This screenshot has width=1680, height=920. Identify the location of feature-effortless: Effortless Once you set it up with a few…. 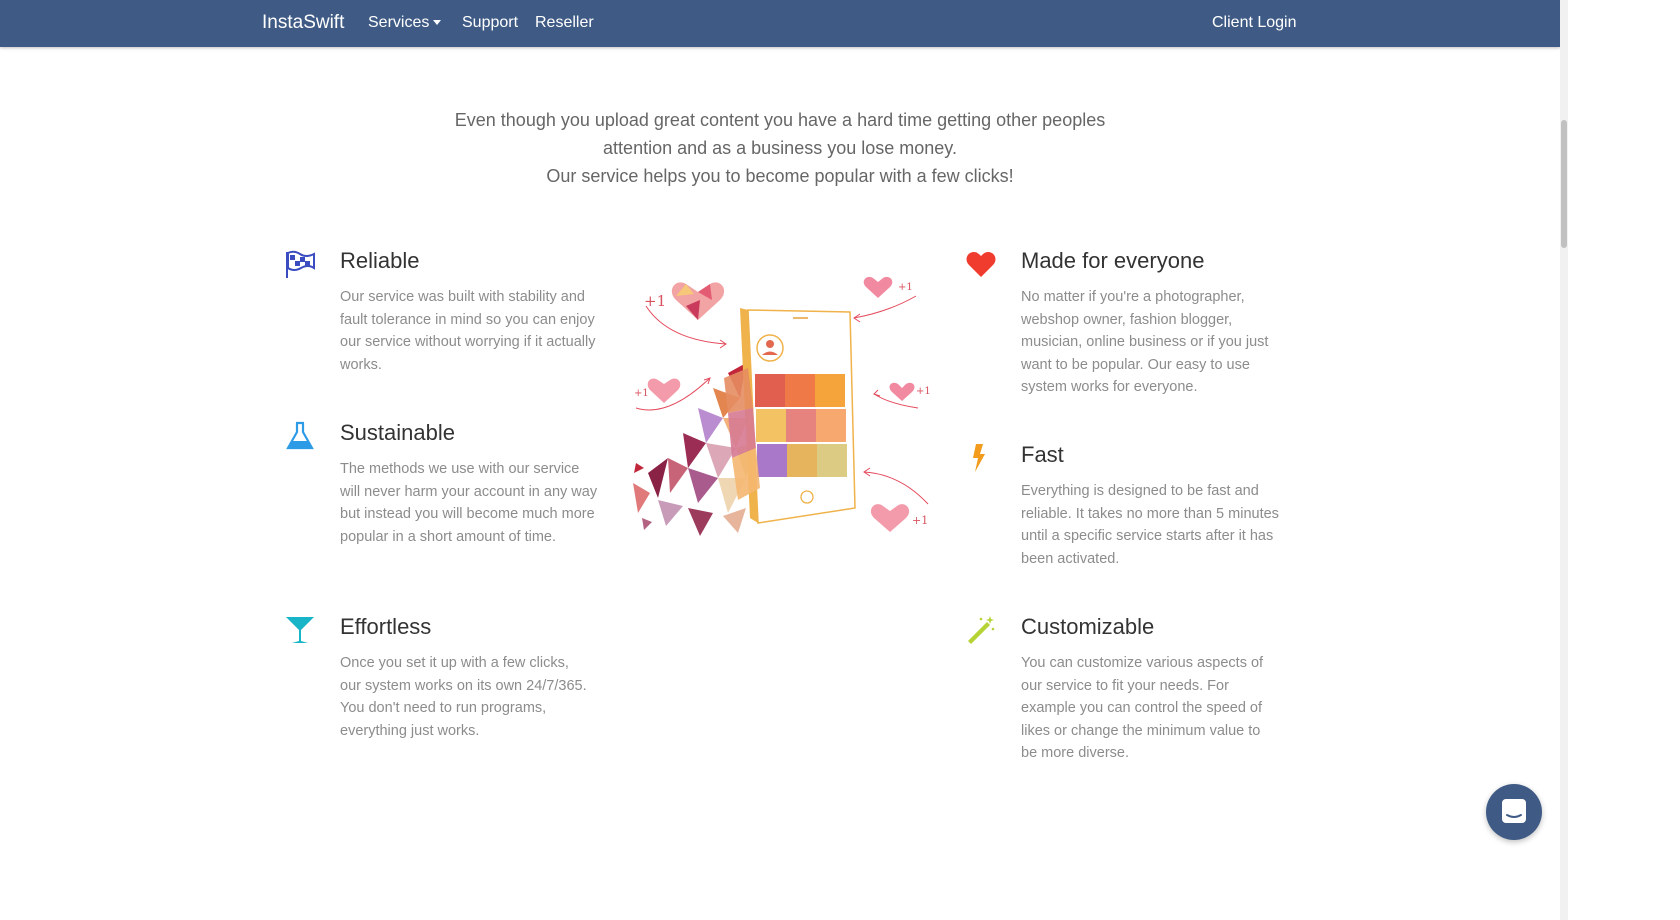
(438, 678).